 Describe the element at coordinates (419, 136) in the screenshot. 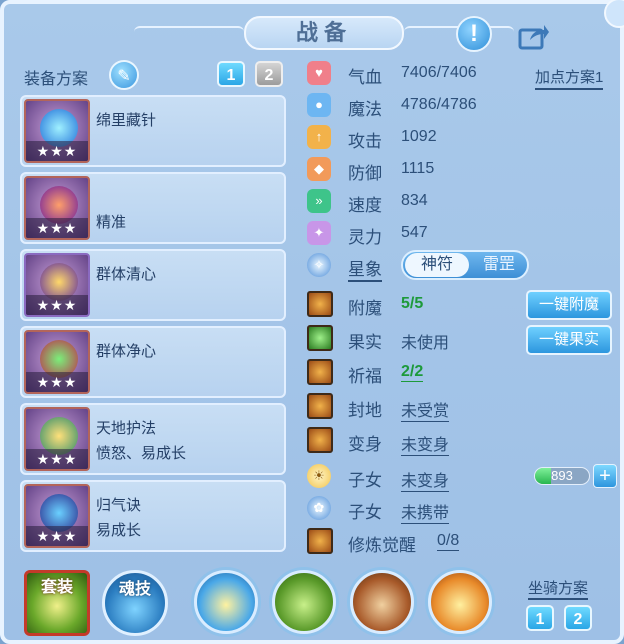

I see `stat-value-atk: 1092` at that location.